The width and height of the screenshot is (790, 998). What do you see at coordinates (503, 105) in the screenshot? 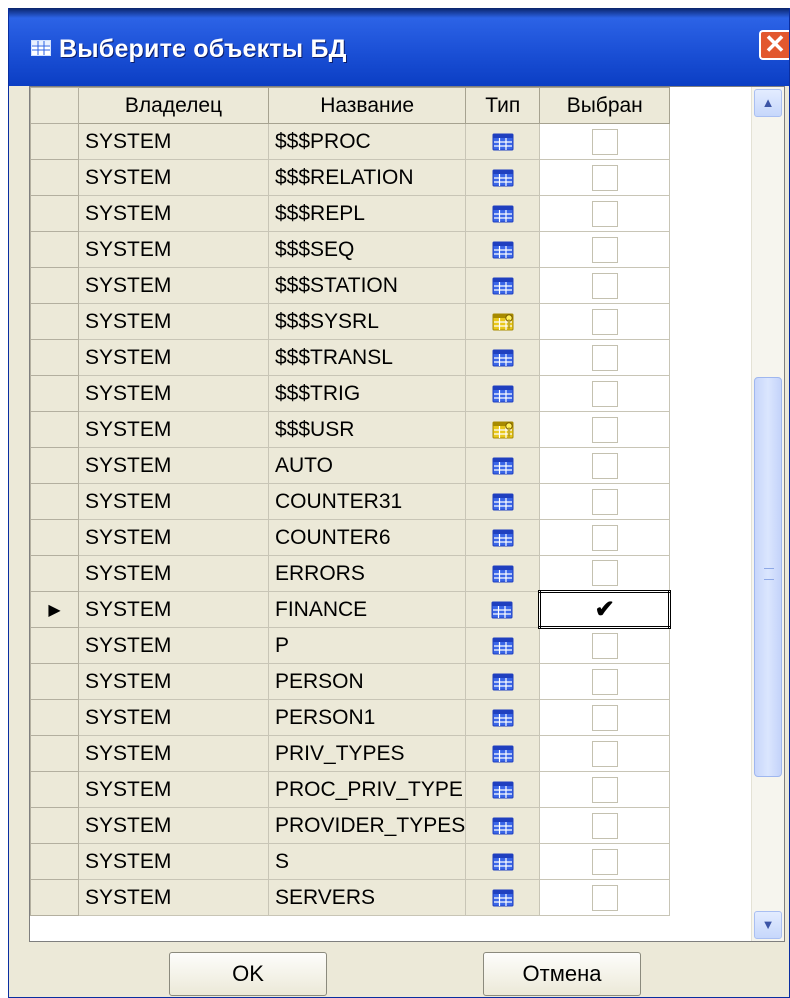
I see `header-type: Тип` at bounding box center [503, 105].